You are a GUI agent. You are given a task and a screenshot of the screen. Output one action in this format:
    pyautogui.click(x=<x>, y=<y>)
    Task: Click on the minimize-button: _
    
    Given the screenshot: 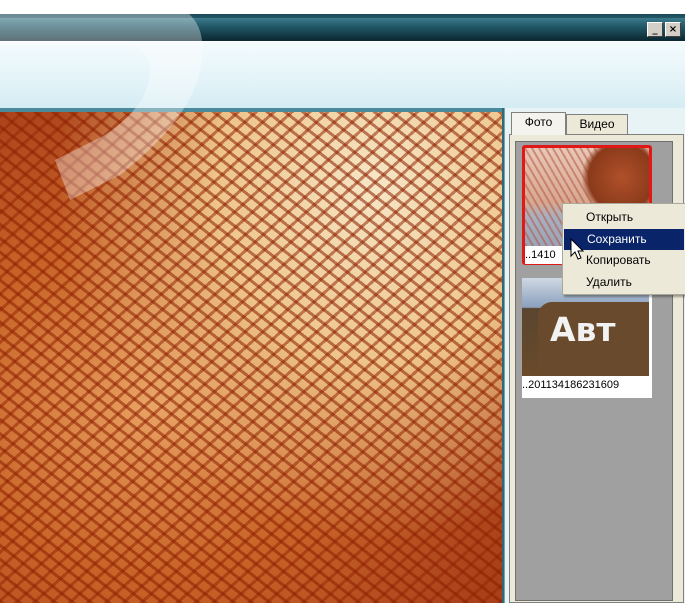 What is the action you would take?
    pyautogui.click(x=655, y=29)
    